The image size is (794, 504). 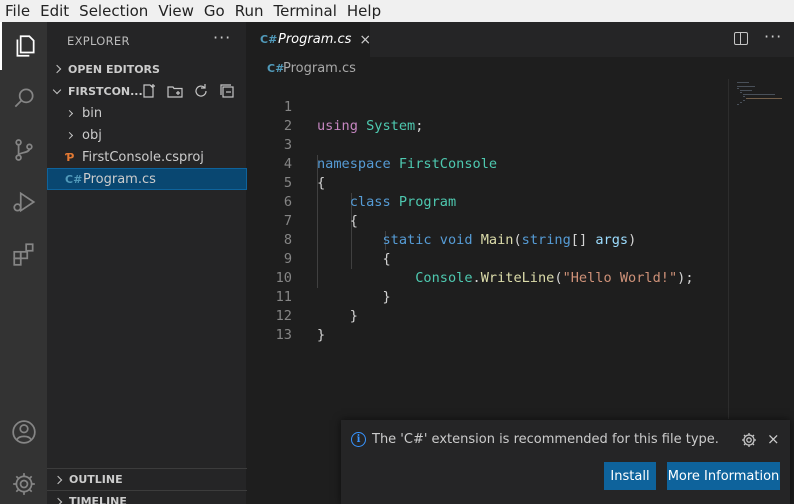 I want to click on tab-program-cs: C# Program.cs ×, so click(x=309, y=39).